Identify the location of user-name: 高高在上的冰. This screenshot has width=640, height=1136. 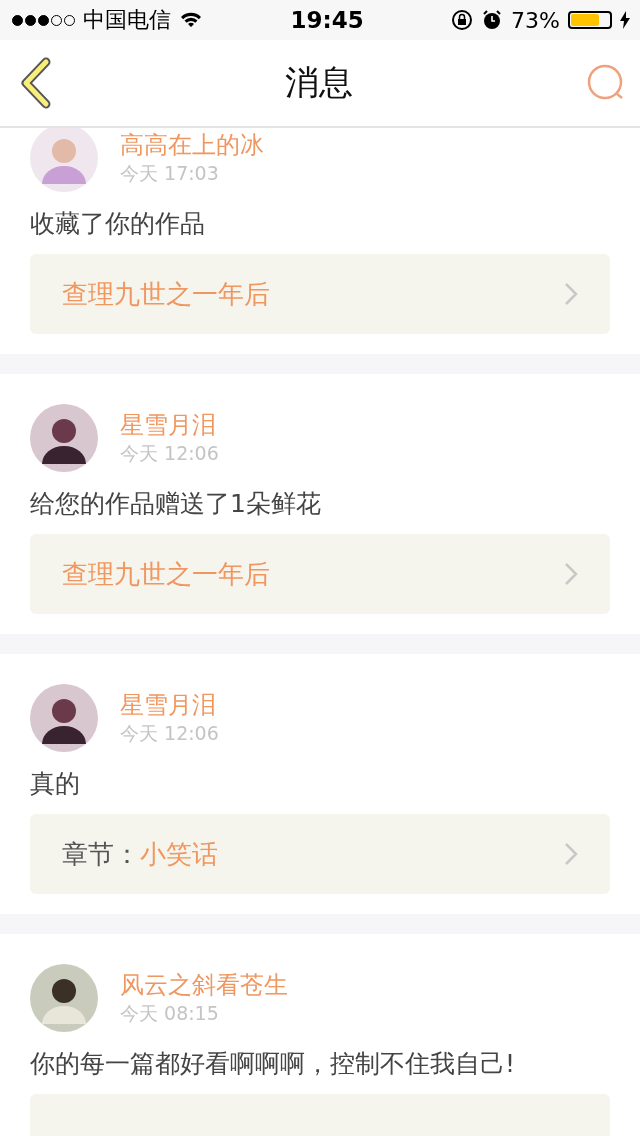
(192, 145).